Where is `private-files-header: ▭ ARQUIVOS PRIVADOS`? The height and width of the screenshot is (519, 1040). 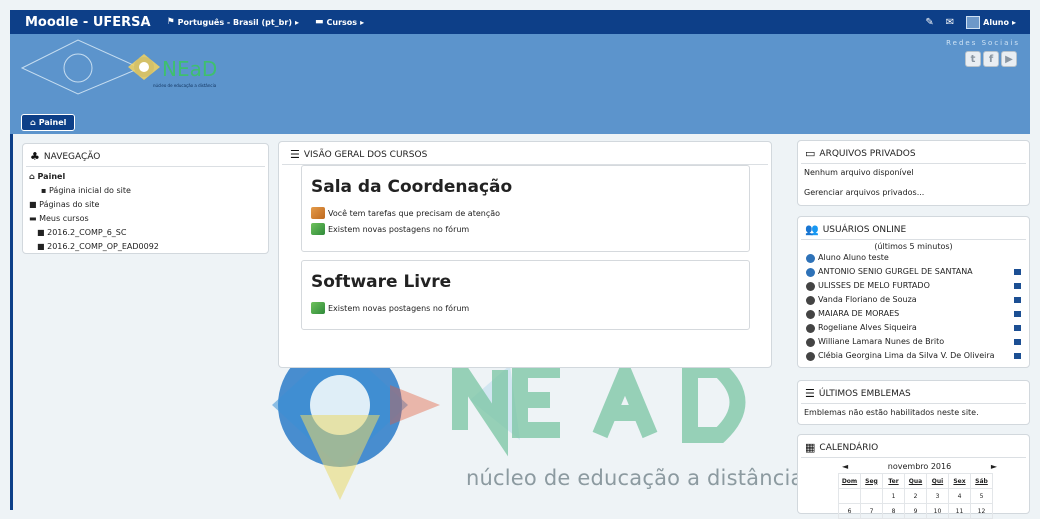 private-files-header: ▭ ARQUIVOS PRIVADOS is located at coordinates (913, 152).